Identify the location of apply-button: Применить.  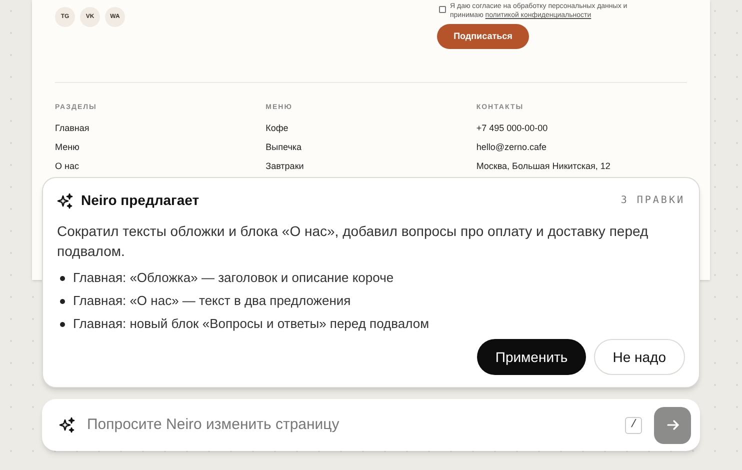
(531, 357).